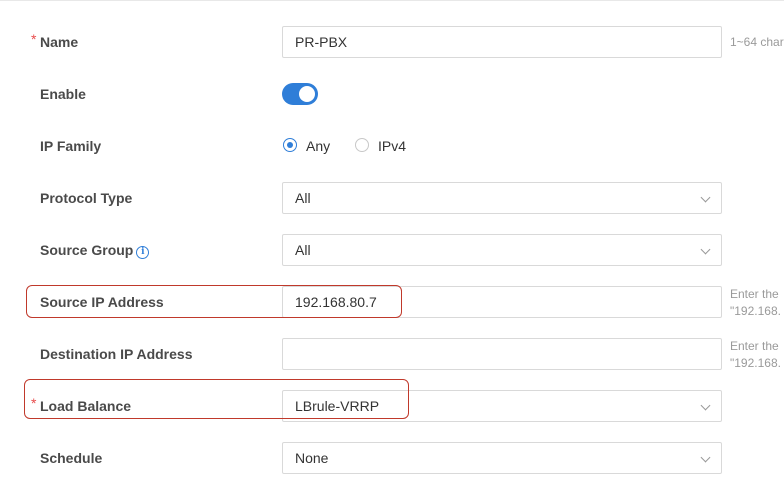  I want to click on destination-ip-hint-line2: "192.168., so click(755, 363).